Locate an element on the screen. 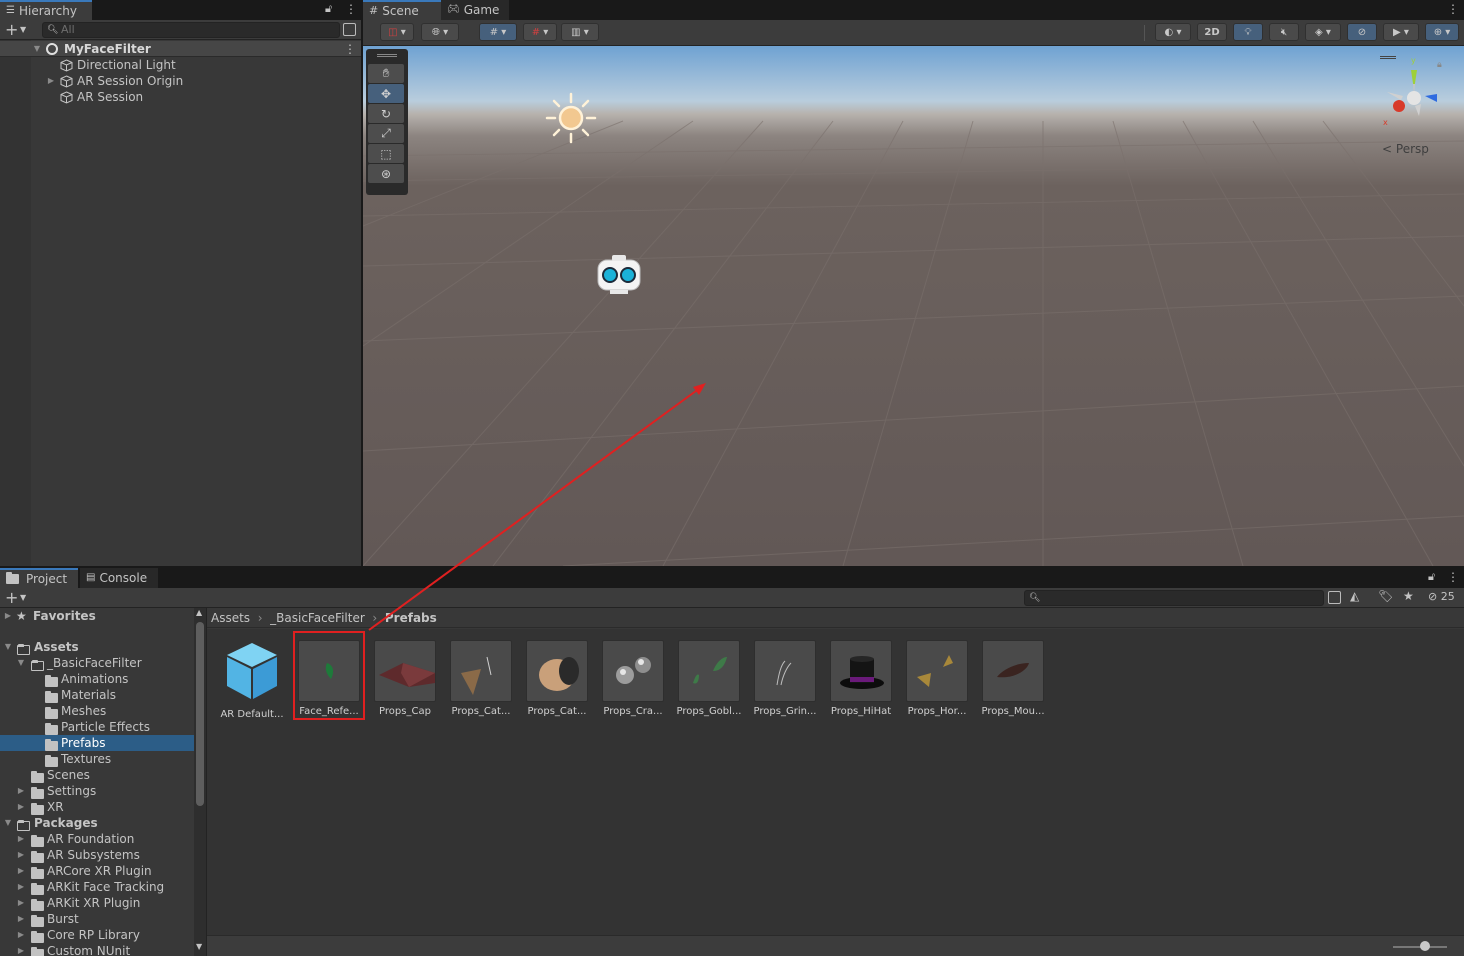  lighting-button: 💡︎ is located at coordinates (1248, 32).